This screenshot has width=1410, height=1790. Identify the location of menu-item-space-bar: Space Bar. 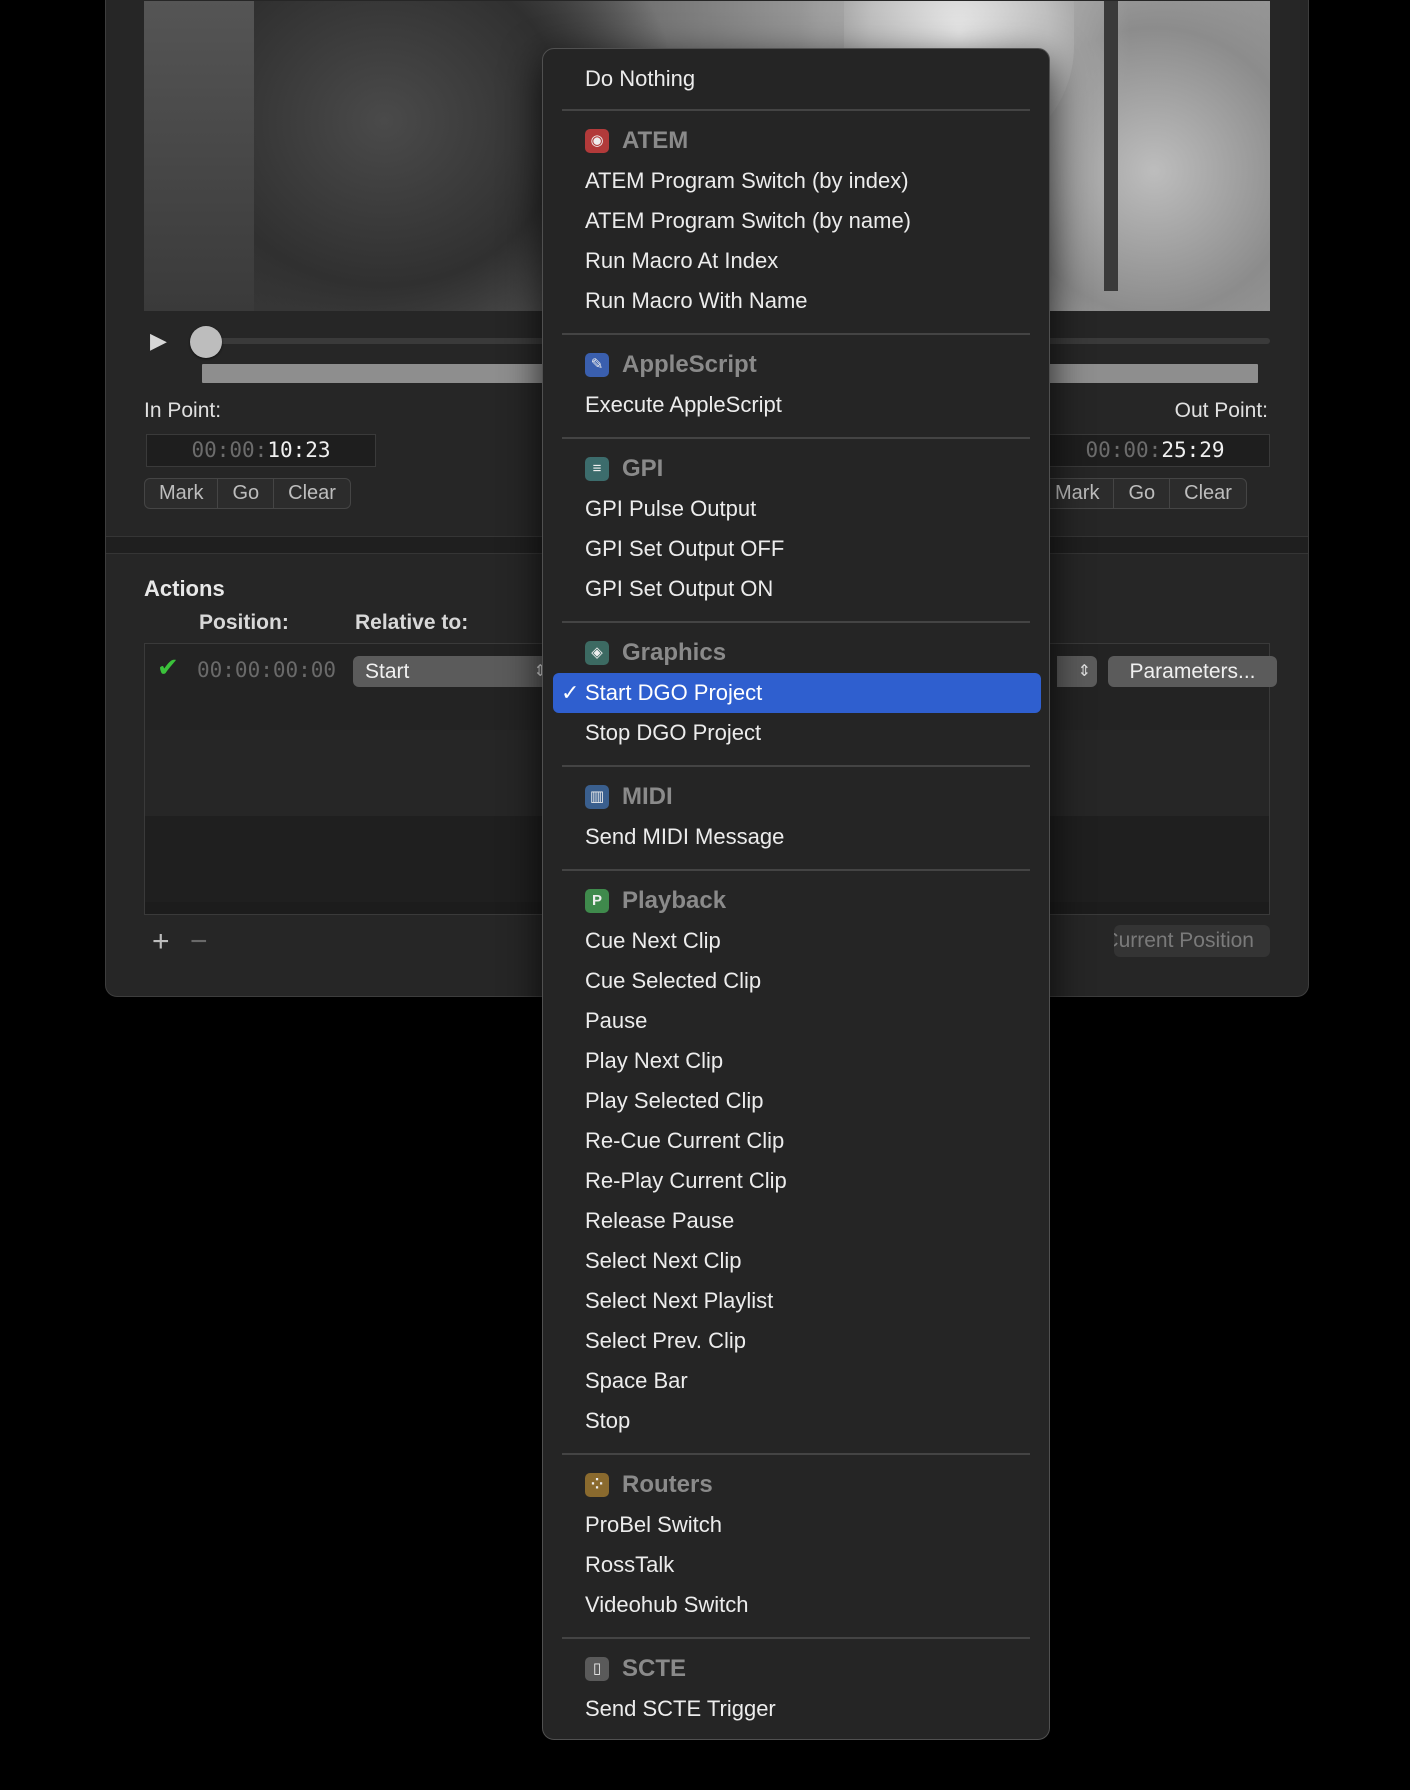
(796, 1381).